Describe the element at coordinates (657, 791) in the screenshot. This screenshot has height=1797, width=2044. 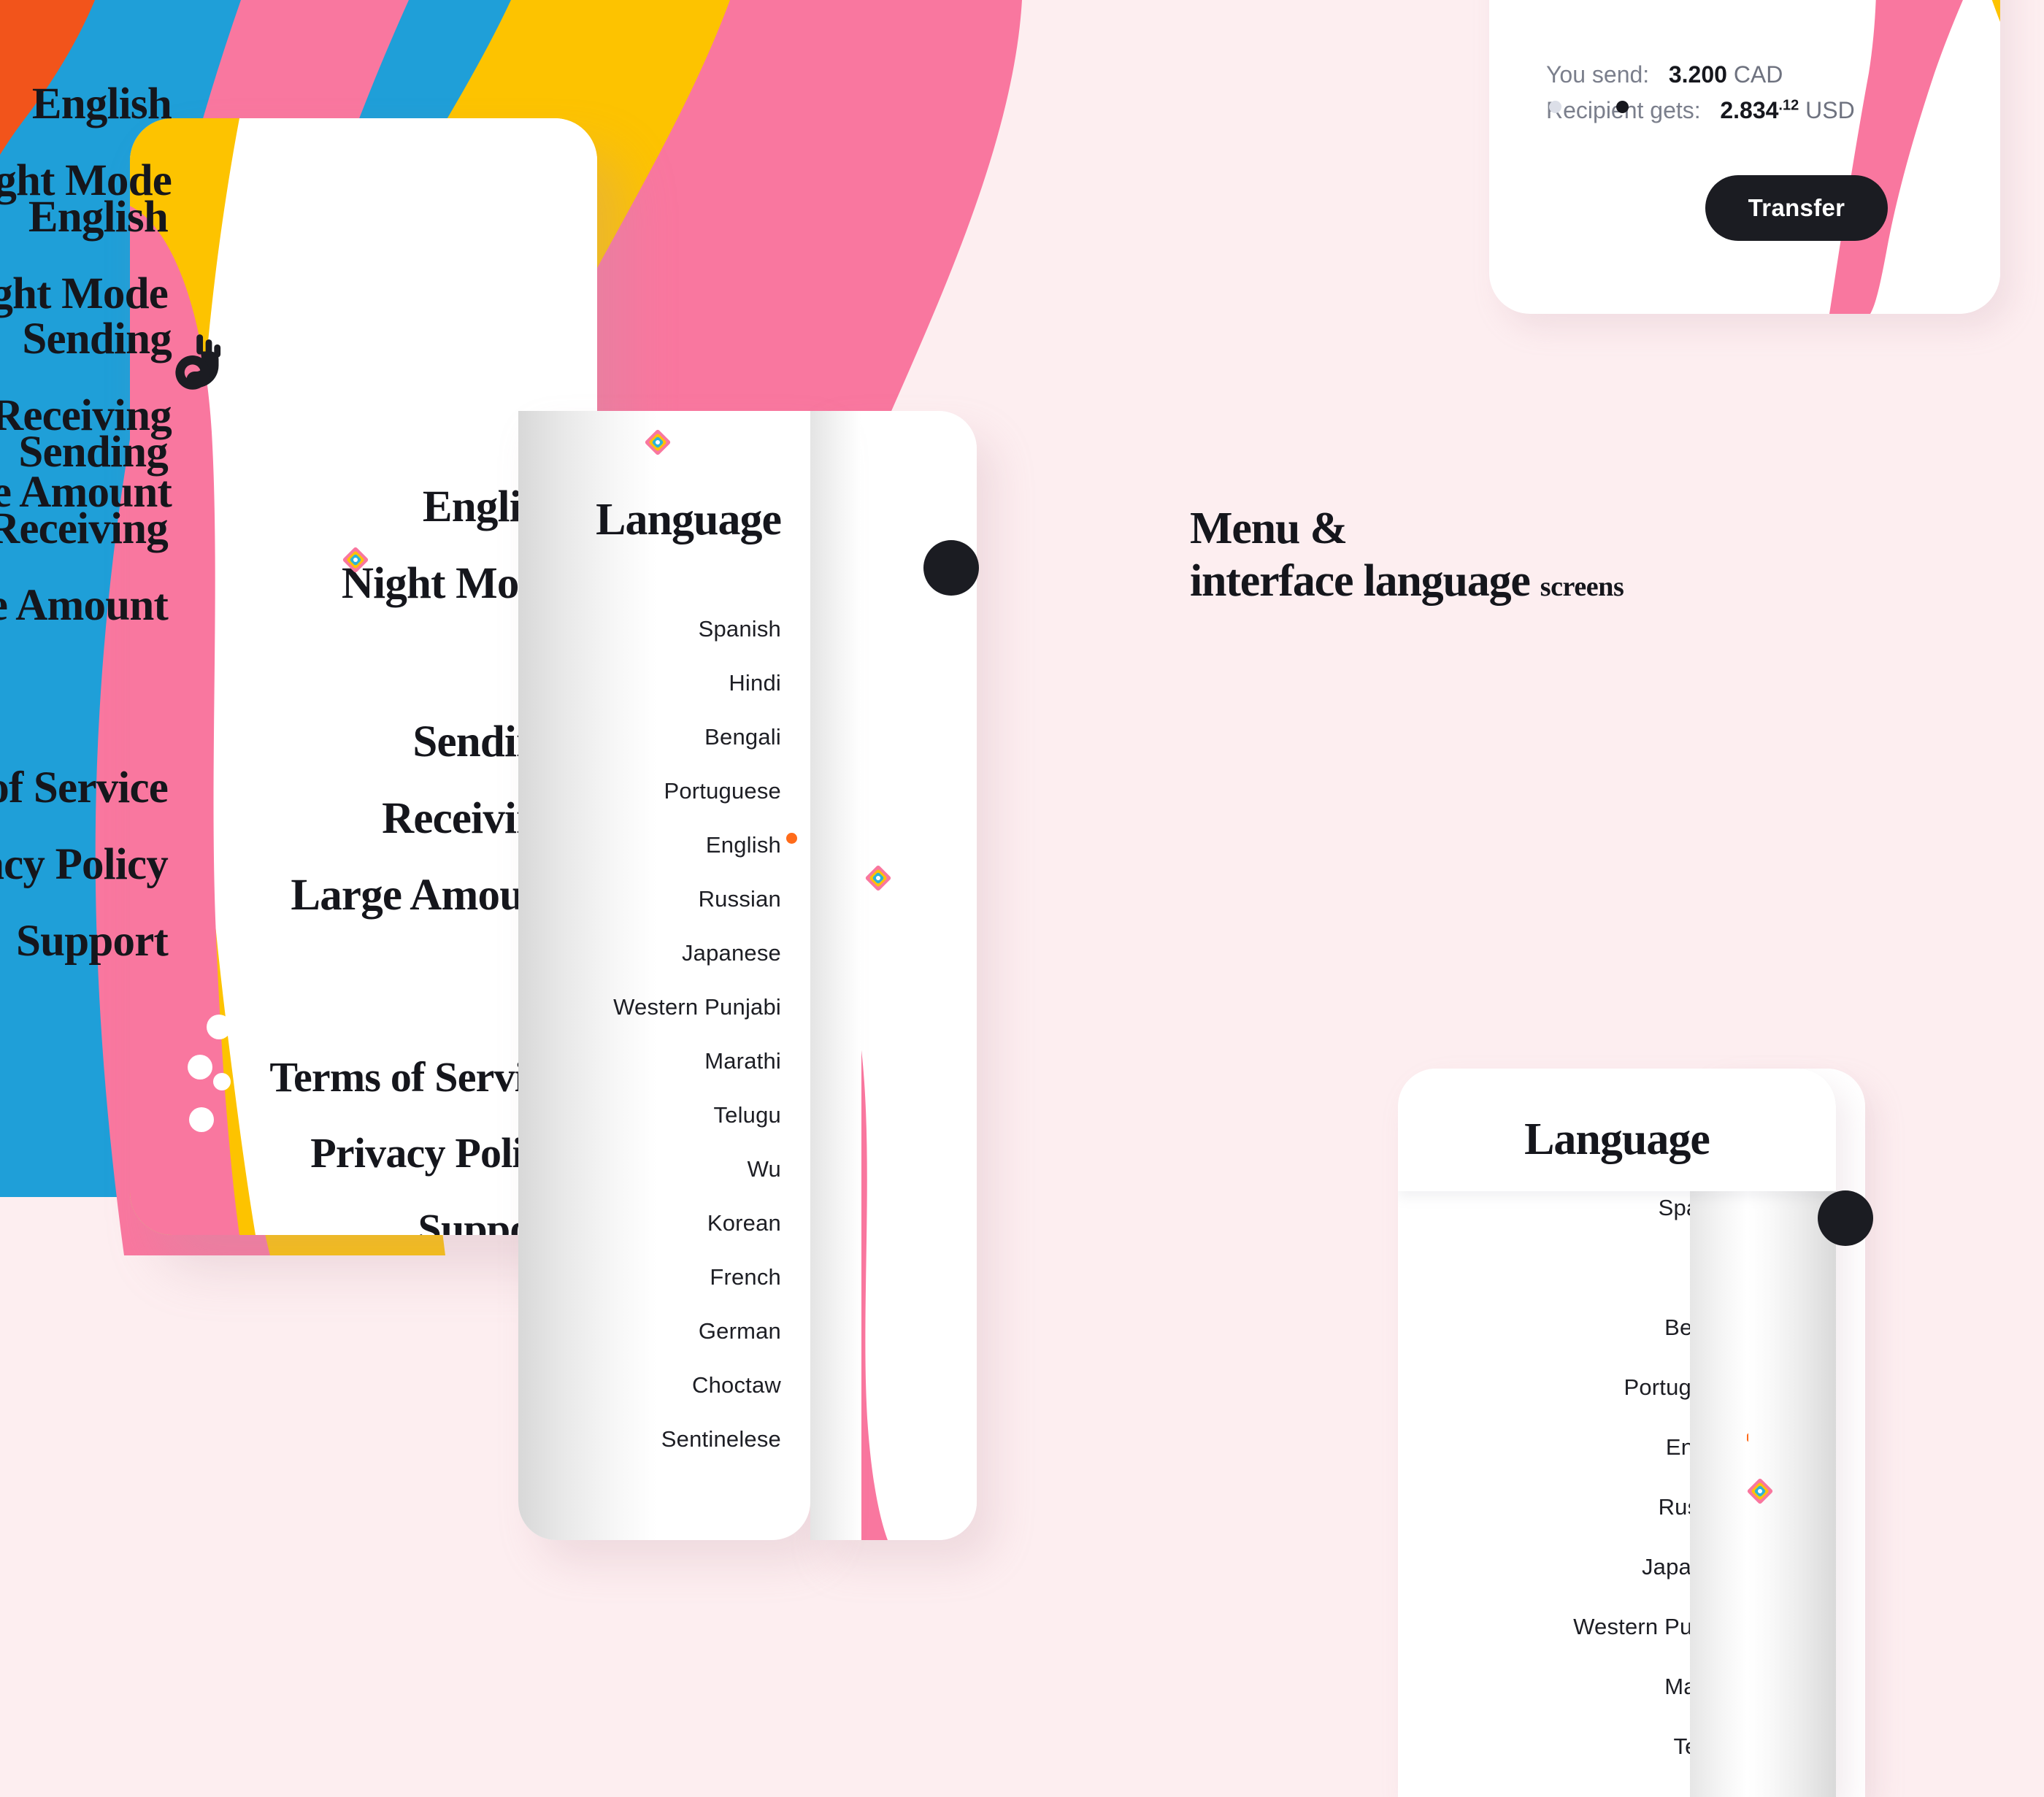
I see `list-item: Portuguese` at that location.